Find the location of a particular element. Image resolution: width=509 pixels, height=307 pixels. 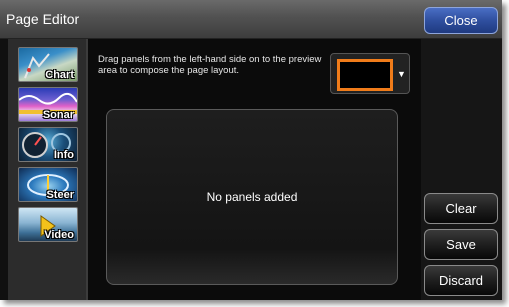

panel-item-label: Video is located at coordinates (59, 235).